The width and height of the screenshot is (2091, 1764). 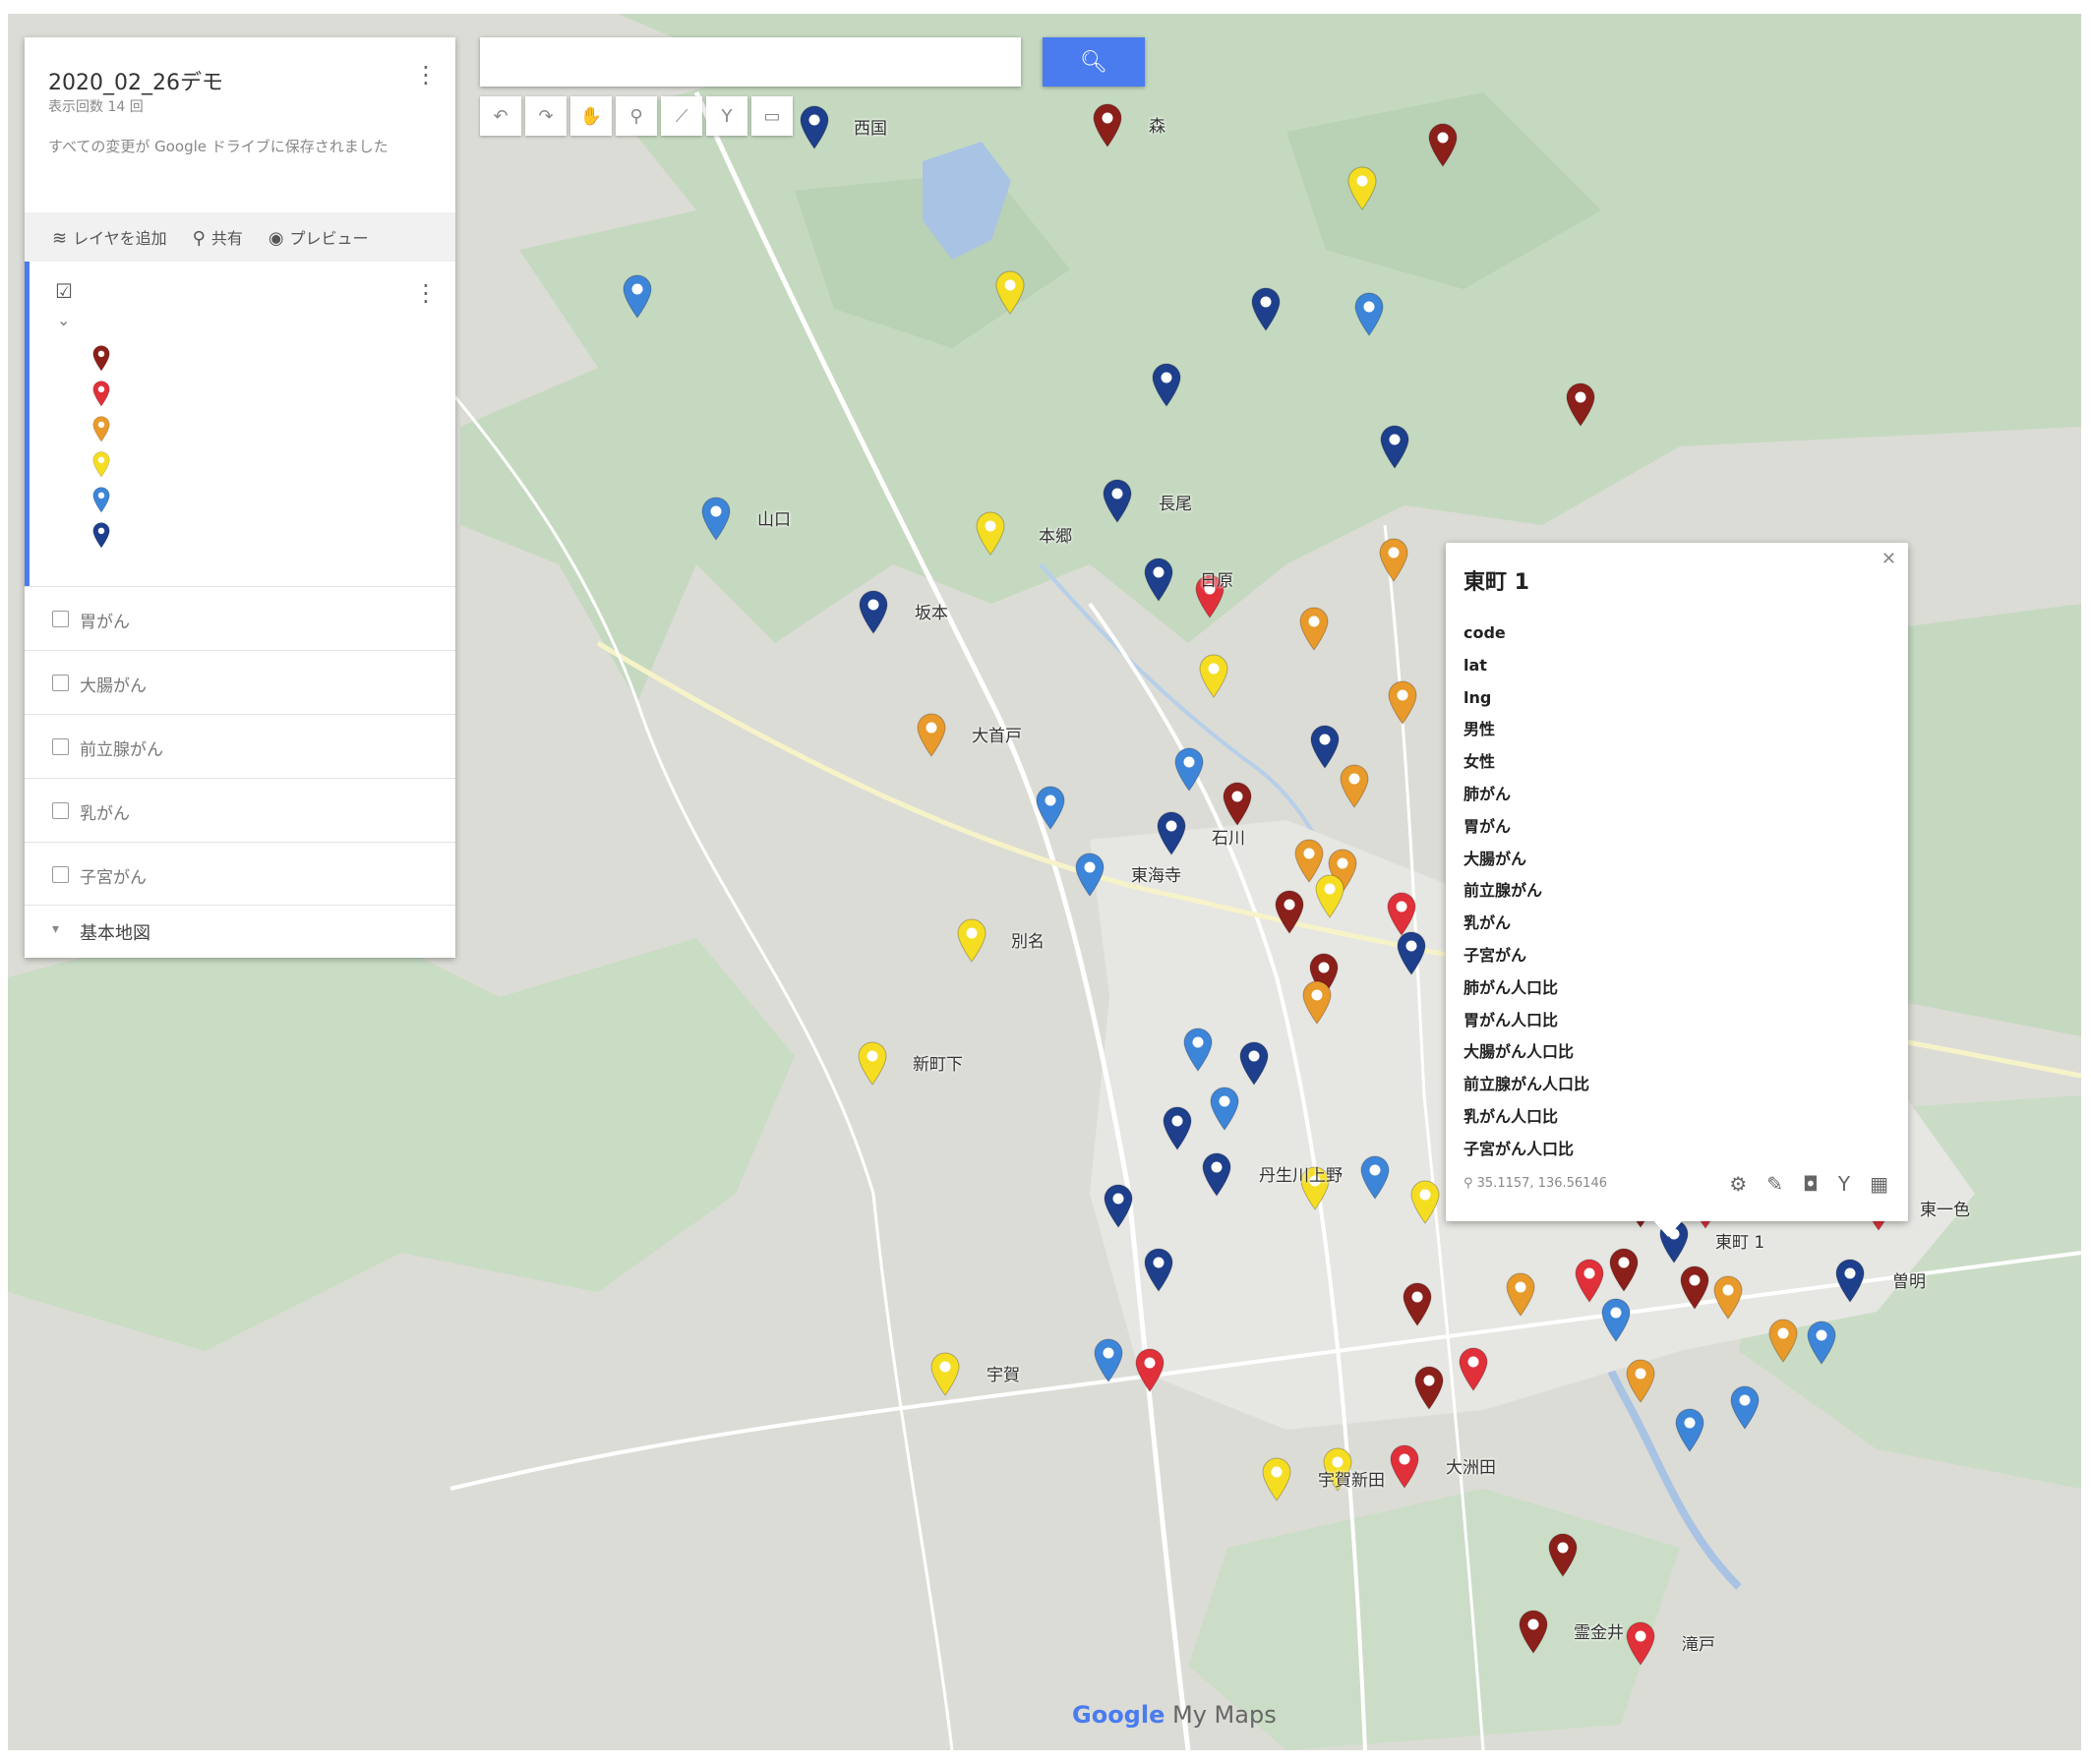 I want to click on trash-icon: ▦, so click(x=1879, y=1184).